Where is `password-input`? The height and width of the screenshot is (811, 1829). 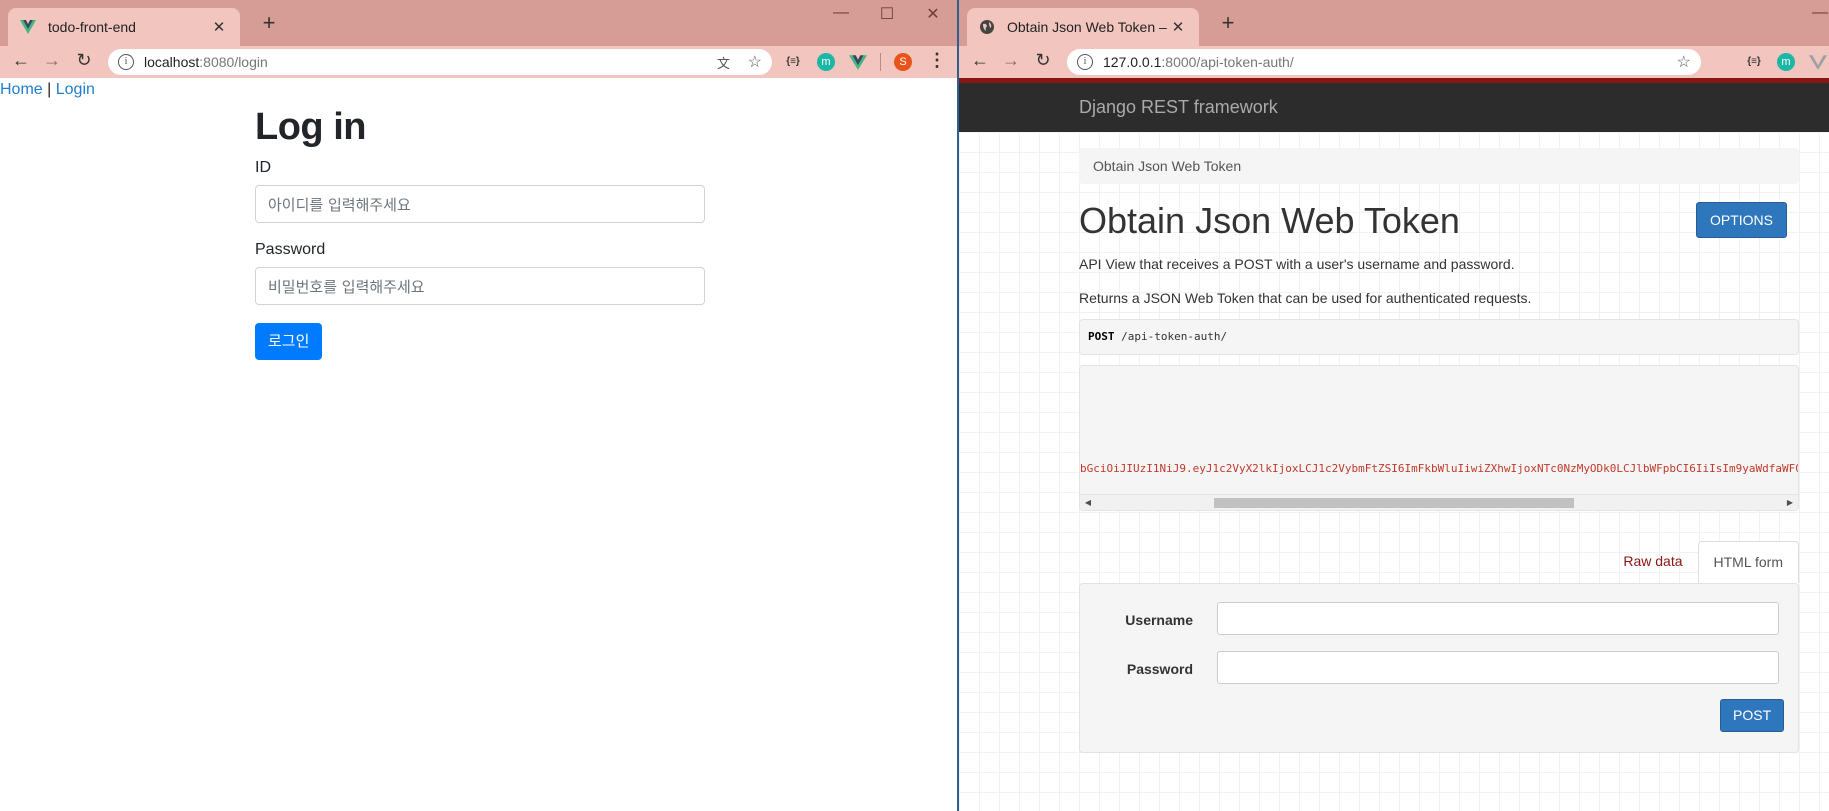 password-input is located at coordinates (1498, 667).